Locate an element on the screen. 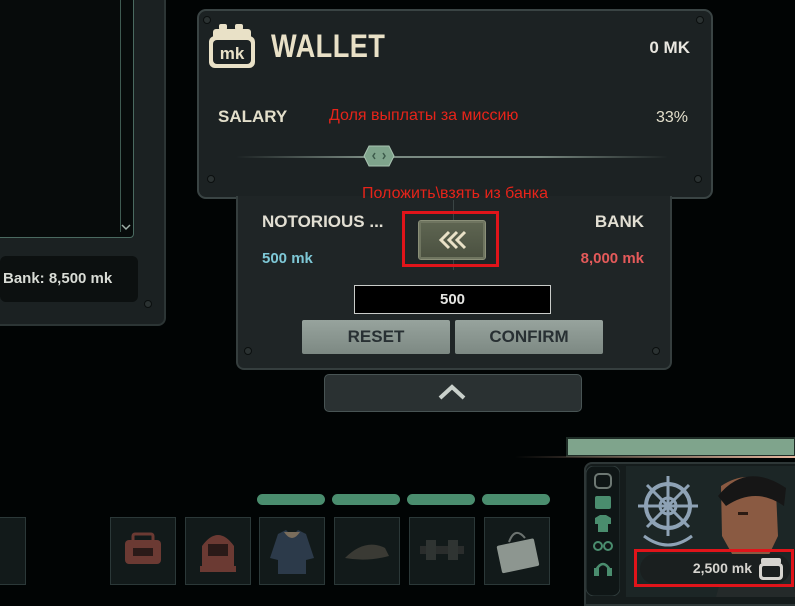 The image size is (795, 606). jacket-icon is located at coordinates (292, 552).